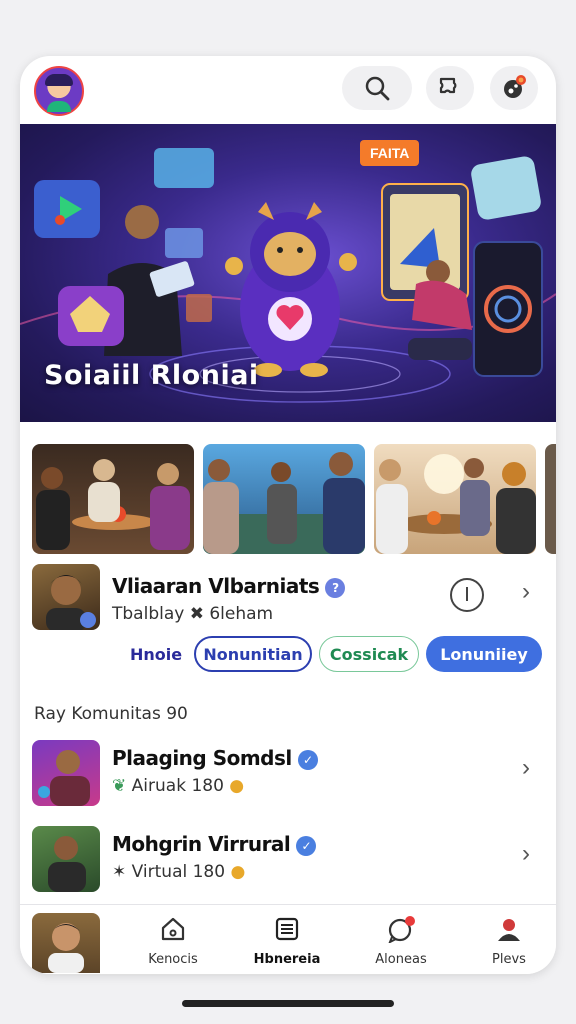 Image resolution: width=576 pixels, height=1024 pixels. What do you see at coordinates (288, 861) in the screenshot?
I see `list-item: Mohgrin Virrural ✓ ✶ Virtual 180 ● ›` at bounding box center [288, 861].